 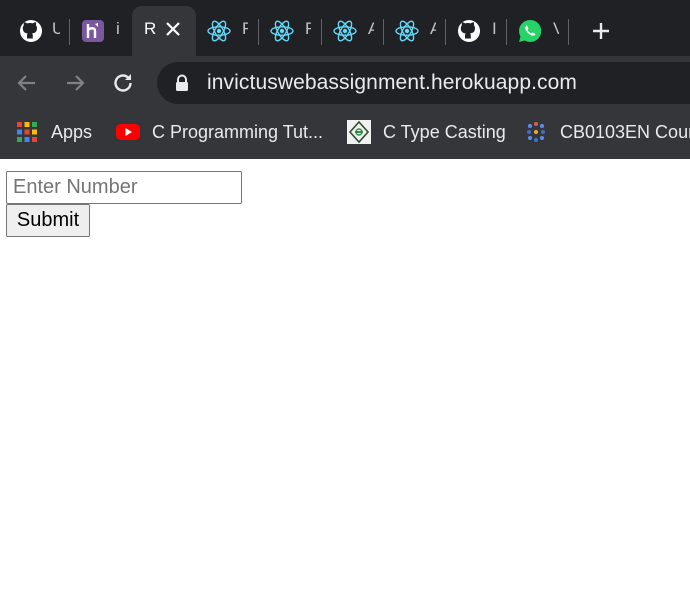 What do you see at coordinates (345, 132) in the screenshot?
I see `bookmarks-bar: Apps C Programming Tut... C Type Casting` at bounding box center [345, 132].